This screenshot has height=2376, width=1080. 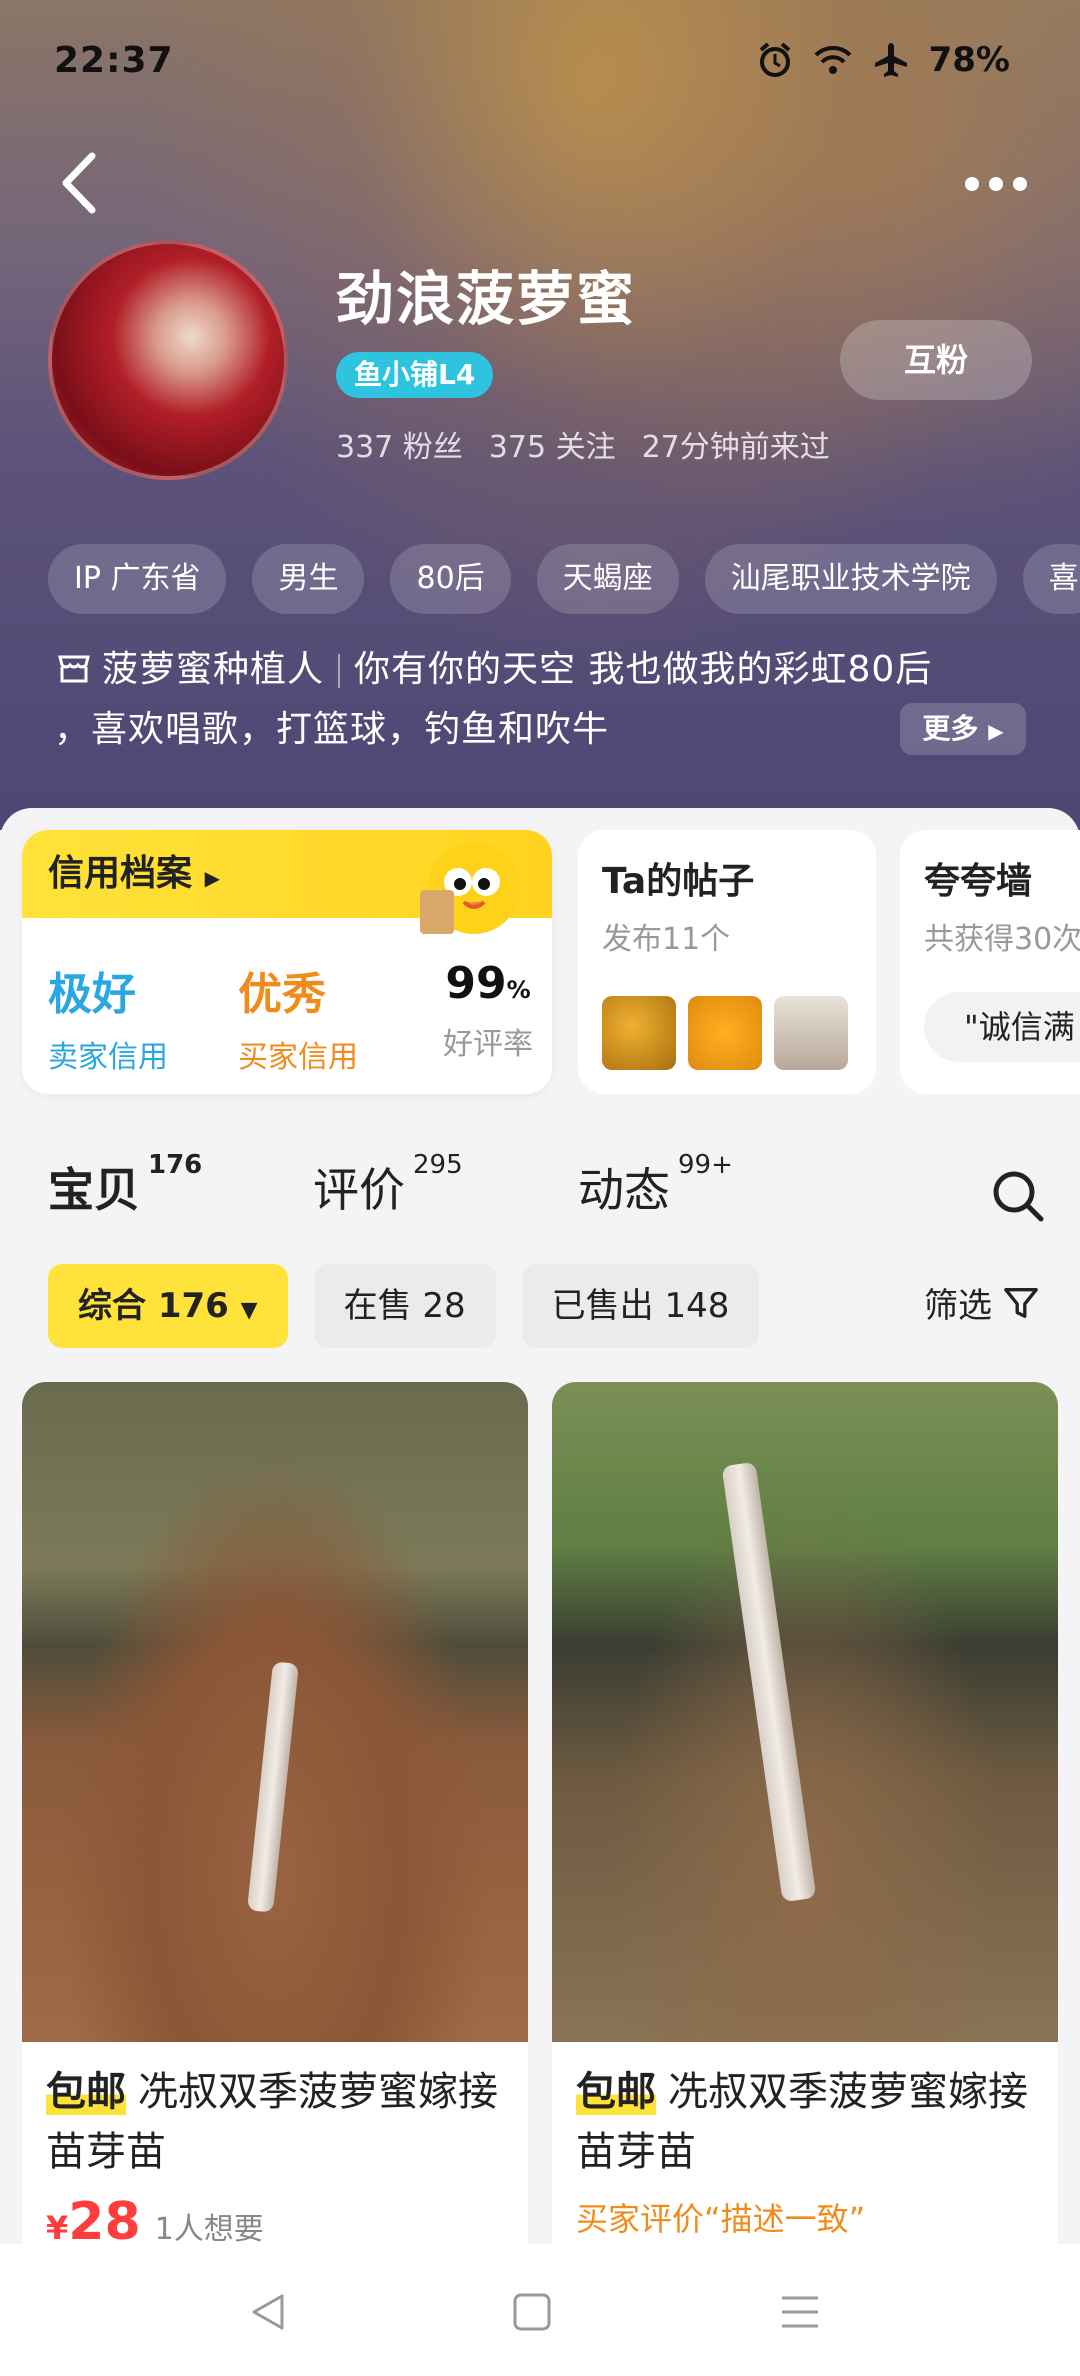 I want to click on praise-quote: "诚信满, so click(x=1002, y=1027).